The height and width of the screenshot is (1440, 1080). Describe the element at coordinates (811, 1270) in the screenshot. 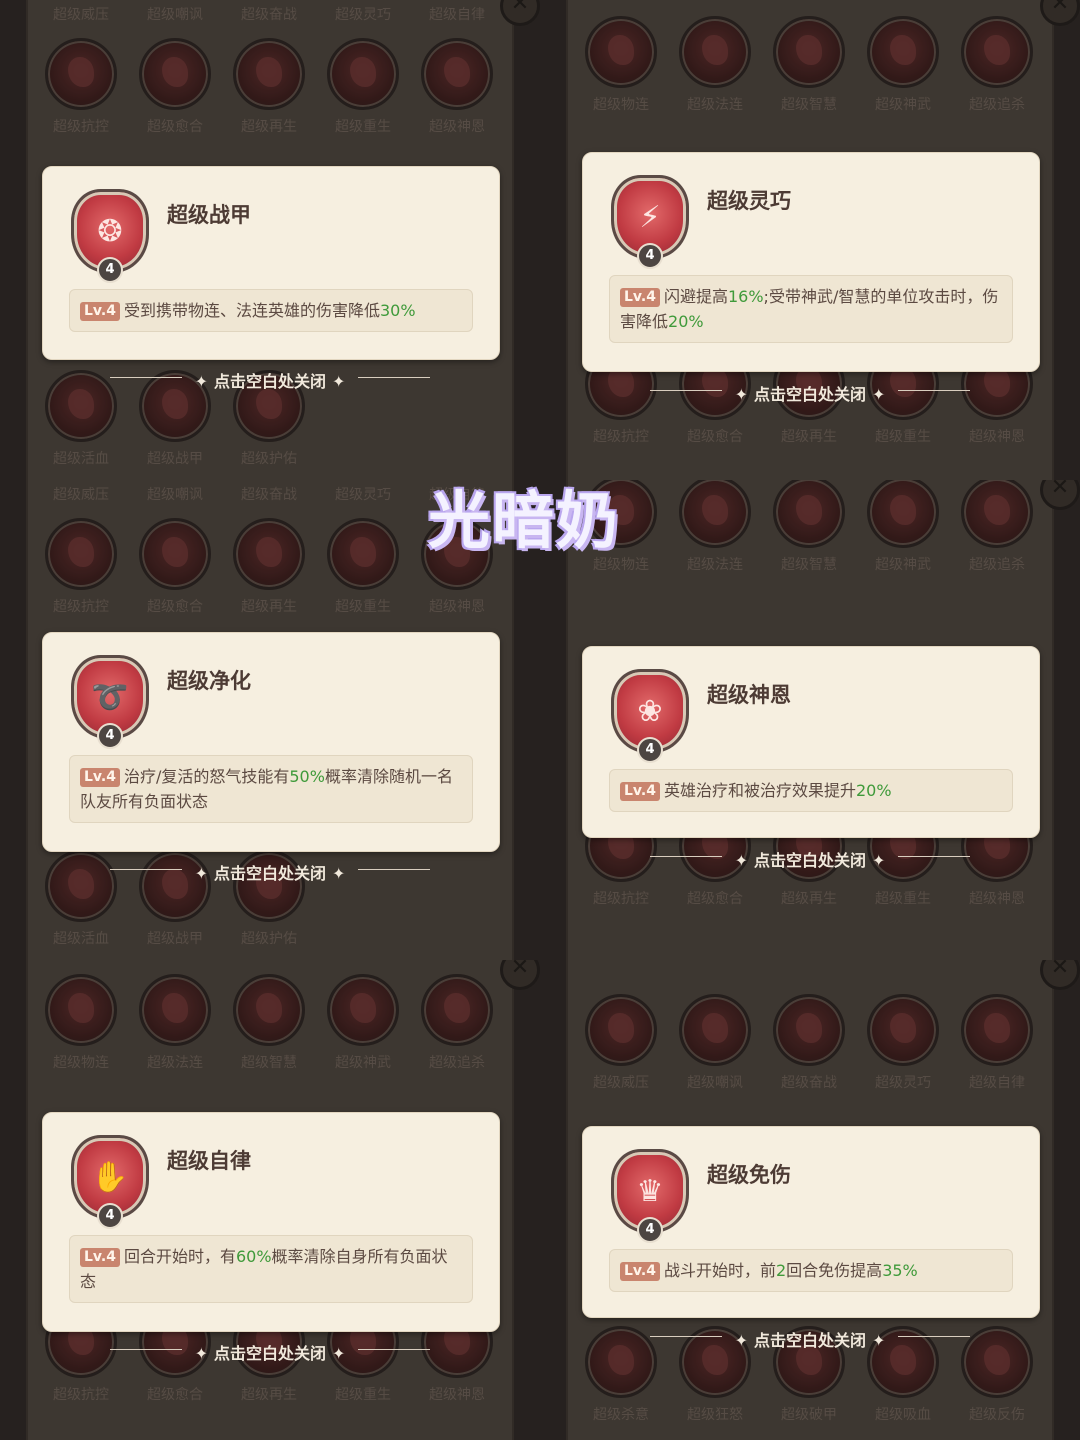

I see `skill-description: Lv.4 战斗开始时，前2回合免伤提高35%` at that location.